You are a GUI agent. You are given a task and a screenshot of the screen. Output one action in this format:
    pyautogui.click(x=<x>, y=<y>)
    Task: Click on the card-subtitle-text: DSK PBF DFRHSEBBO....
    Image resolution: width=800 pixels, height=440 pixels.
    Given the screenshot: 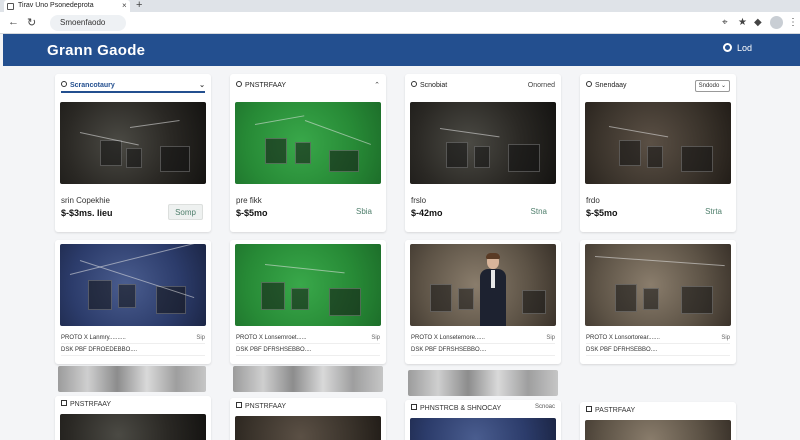 What is the action you would take?
    pyautogui.click(x=622, y=350)
    